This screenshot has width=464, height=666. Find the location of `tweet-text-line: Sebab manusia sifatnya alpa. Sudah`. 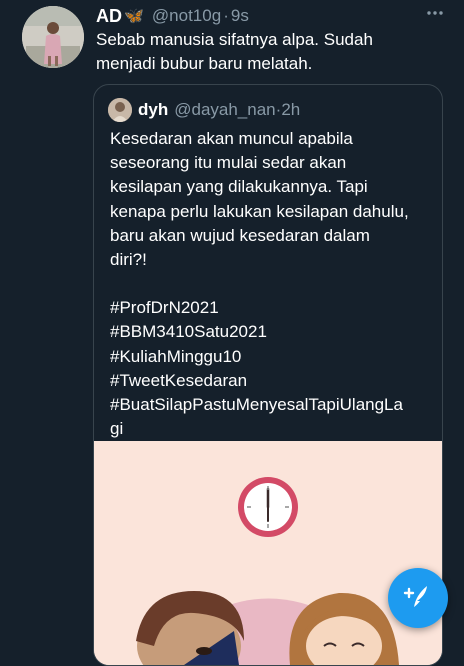

tweet-text-line: Sebab manusia sifatnya alpa. Sudah is located at coordinates (234, 39).